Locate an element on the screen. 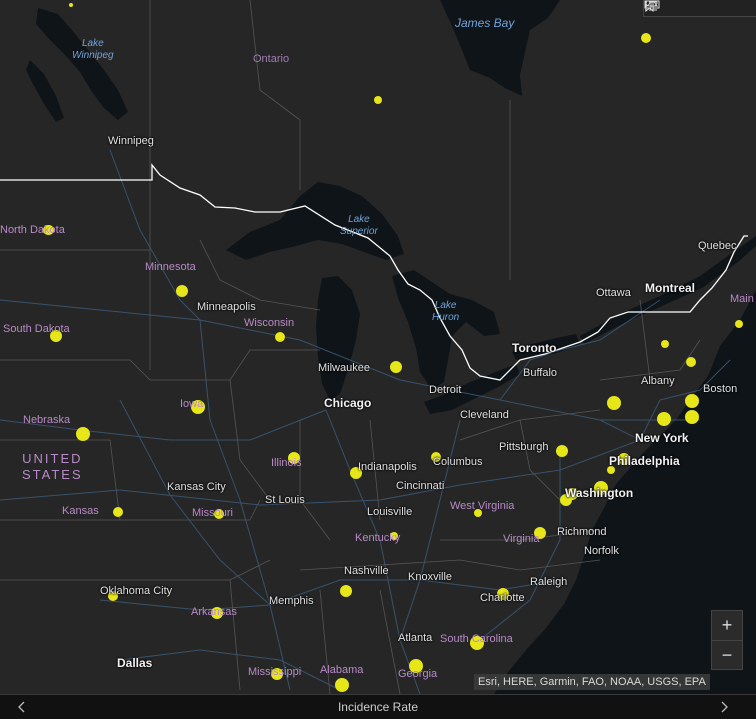  state-label-minnesota: Minnesota is located at coordinates (170, 267).